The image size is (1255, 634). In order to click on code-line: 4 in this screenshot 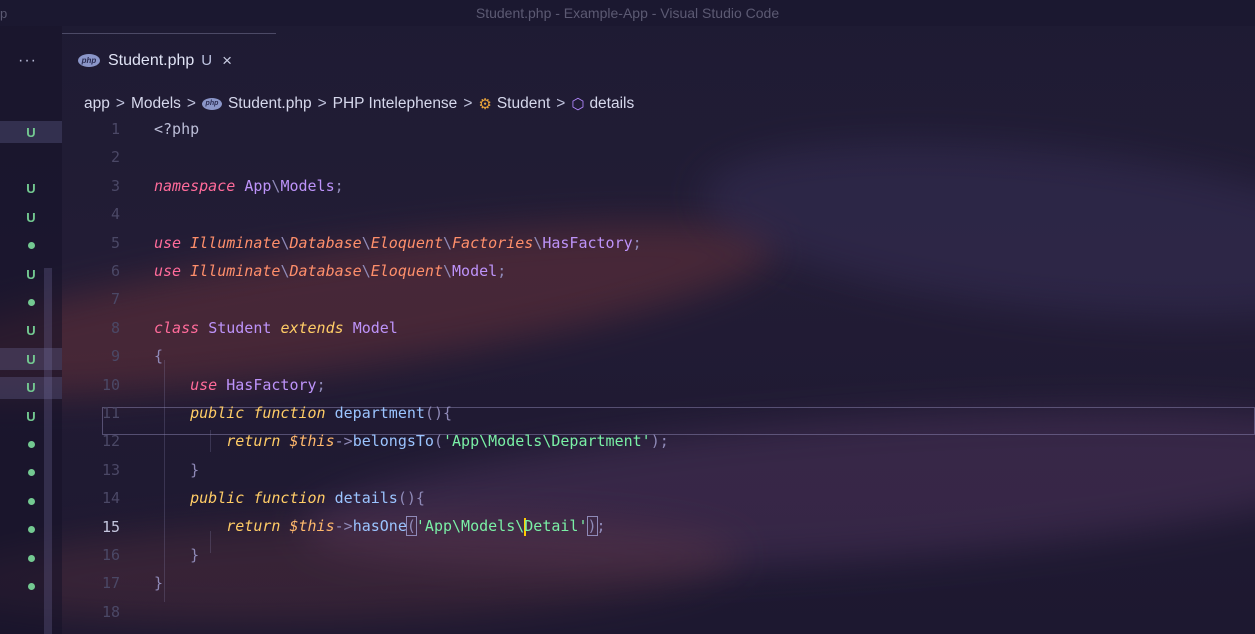, I will do `click(658, 214)`.